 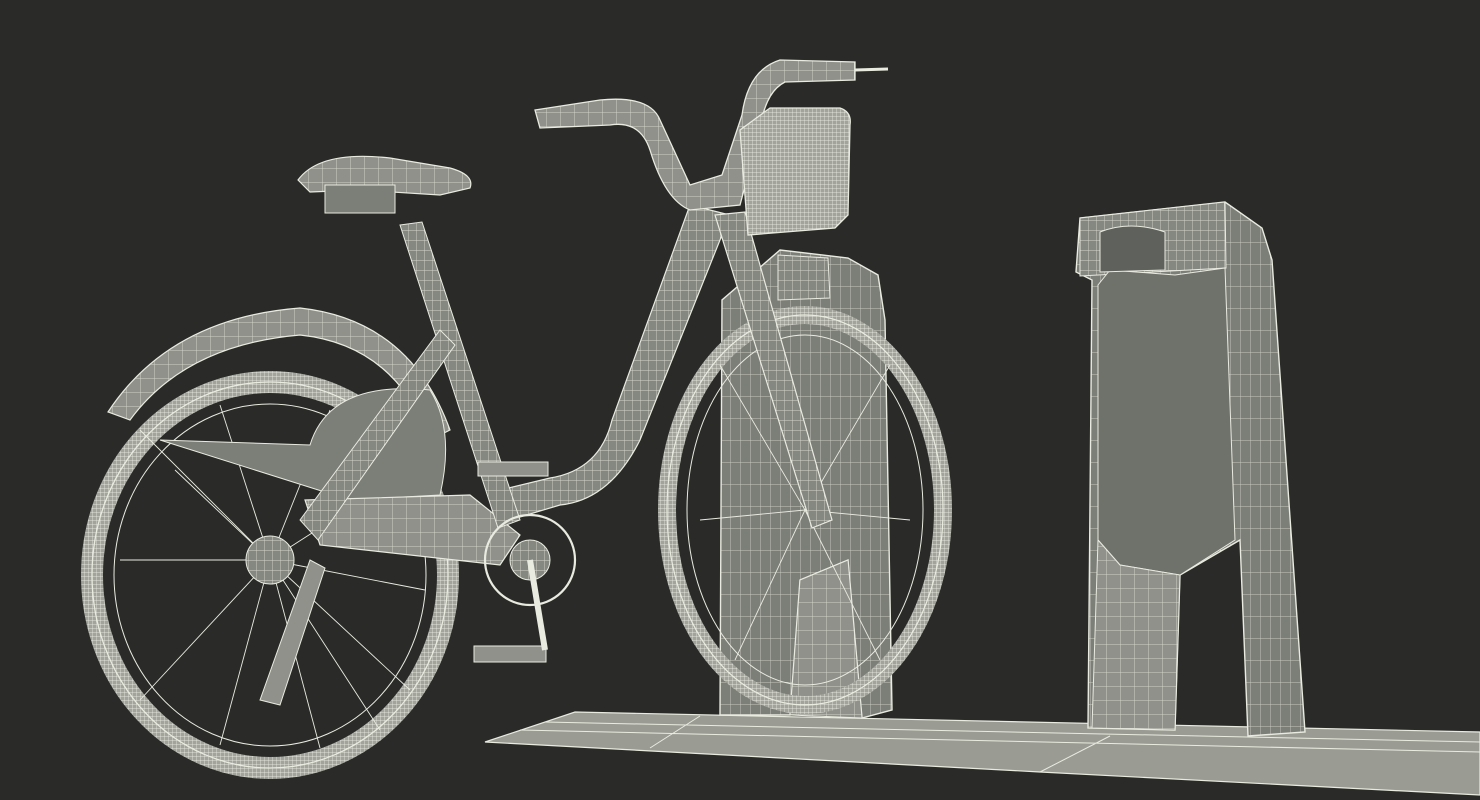 I want to click on saddle, so click(x=384, y=184).